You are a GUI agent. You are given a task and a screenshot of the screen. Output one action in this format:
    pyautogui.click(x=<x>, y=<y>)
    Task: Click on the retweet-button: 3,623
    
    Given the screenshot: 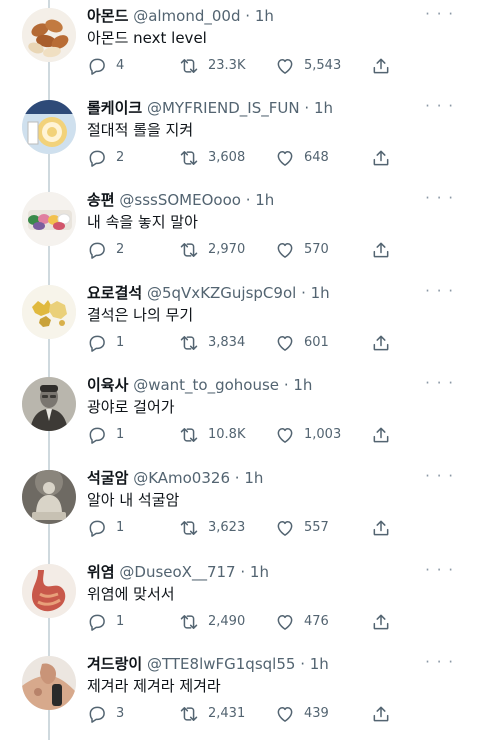 What is the action you would take?
    pyautogui.click(x=212, y=528)
    